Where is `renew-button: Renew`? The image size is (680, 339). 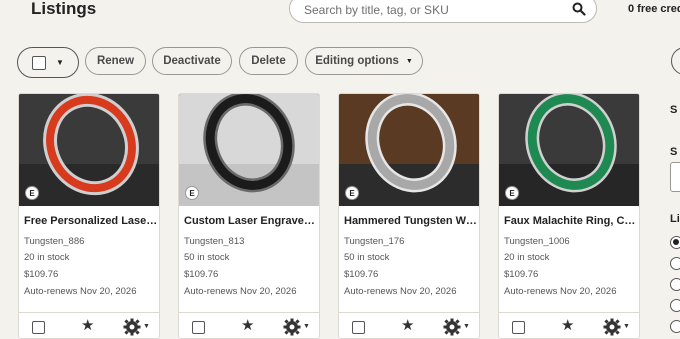 renew-button: Renew is located at coordinates (115, 61).